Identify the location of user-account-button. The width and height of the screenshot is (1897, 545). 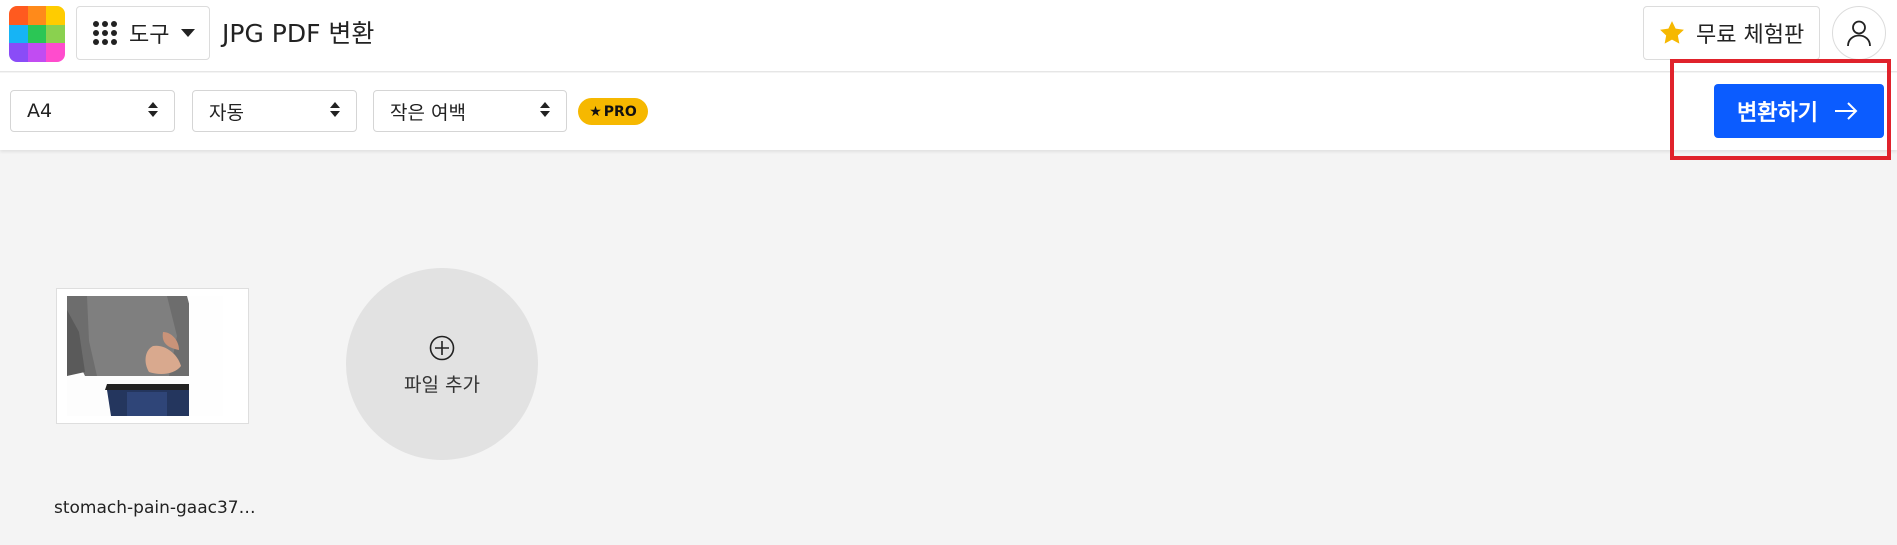
(1859, 33).